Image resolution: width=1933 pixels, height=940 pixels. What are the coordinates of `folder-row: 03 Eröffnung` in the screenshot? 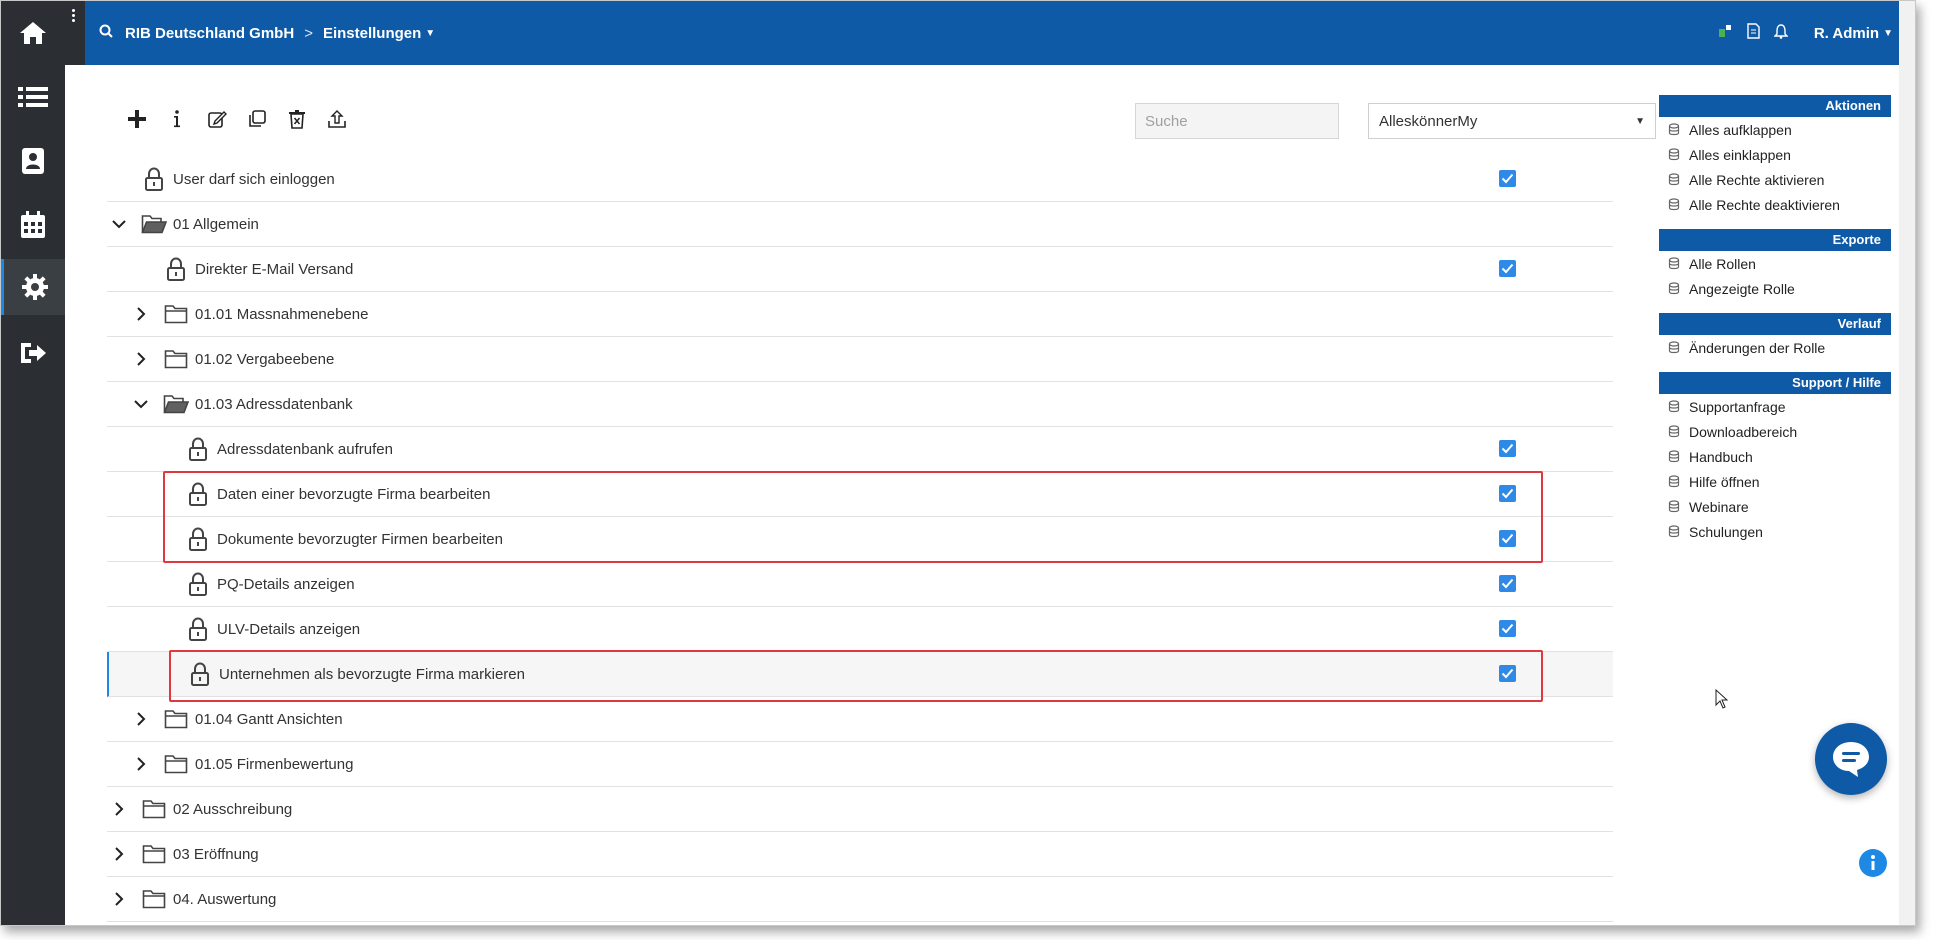 It's located at (860, 854).